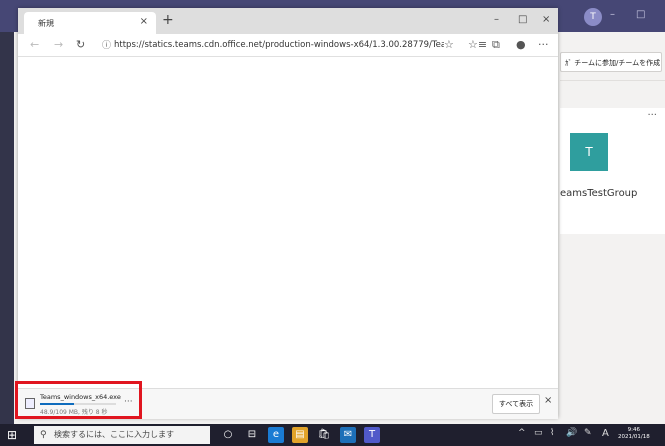 This screenshot has width=665, height=446. Describe the element at coordinates (276, 435) in the screenshot. I see `edge-icon: e` at that location.